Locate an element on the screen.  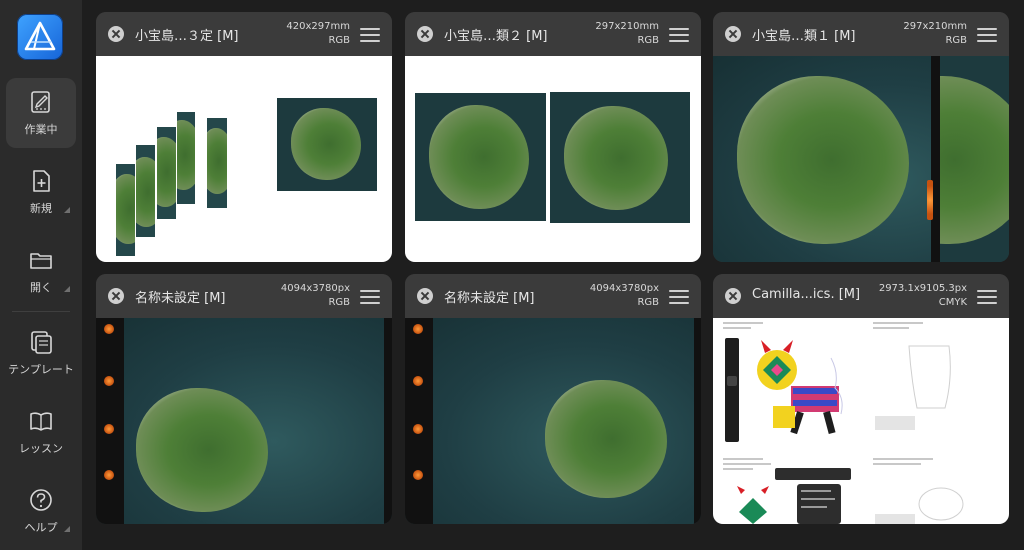
document-card: Camilla...ics. [M] 2973.1x9105.3px CMYK is located at coordinates (861, 399).